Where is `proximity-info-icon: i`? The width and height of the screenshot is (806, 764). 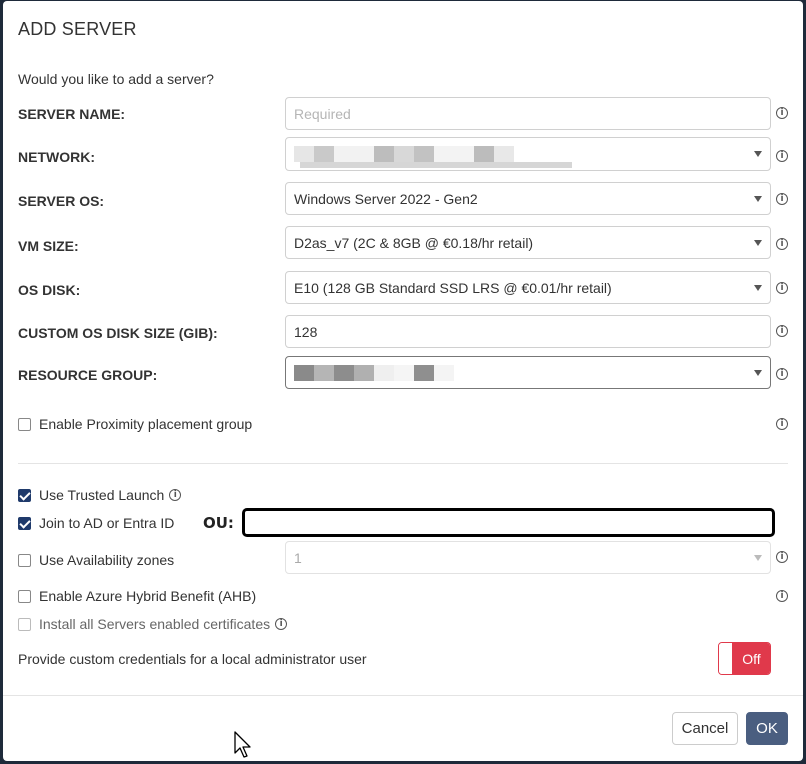
proximity-info-icon: i is located at coordinates (782, 424).